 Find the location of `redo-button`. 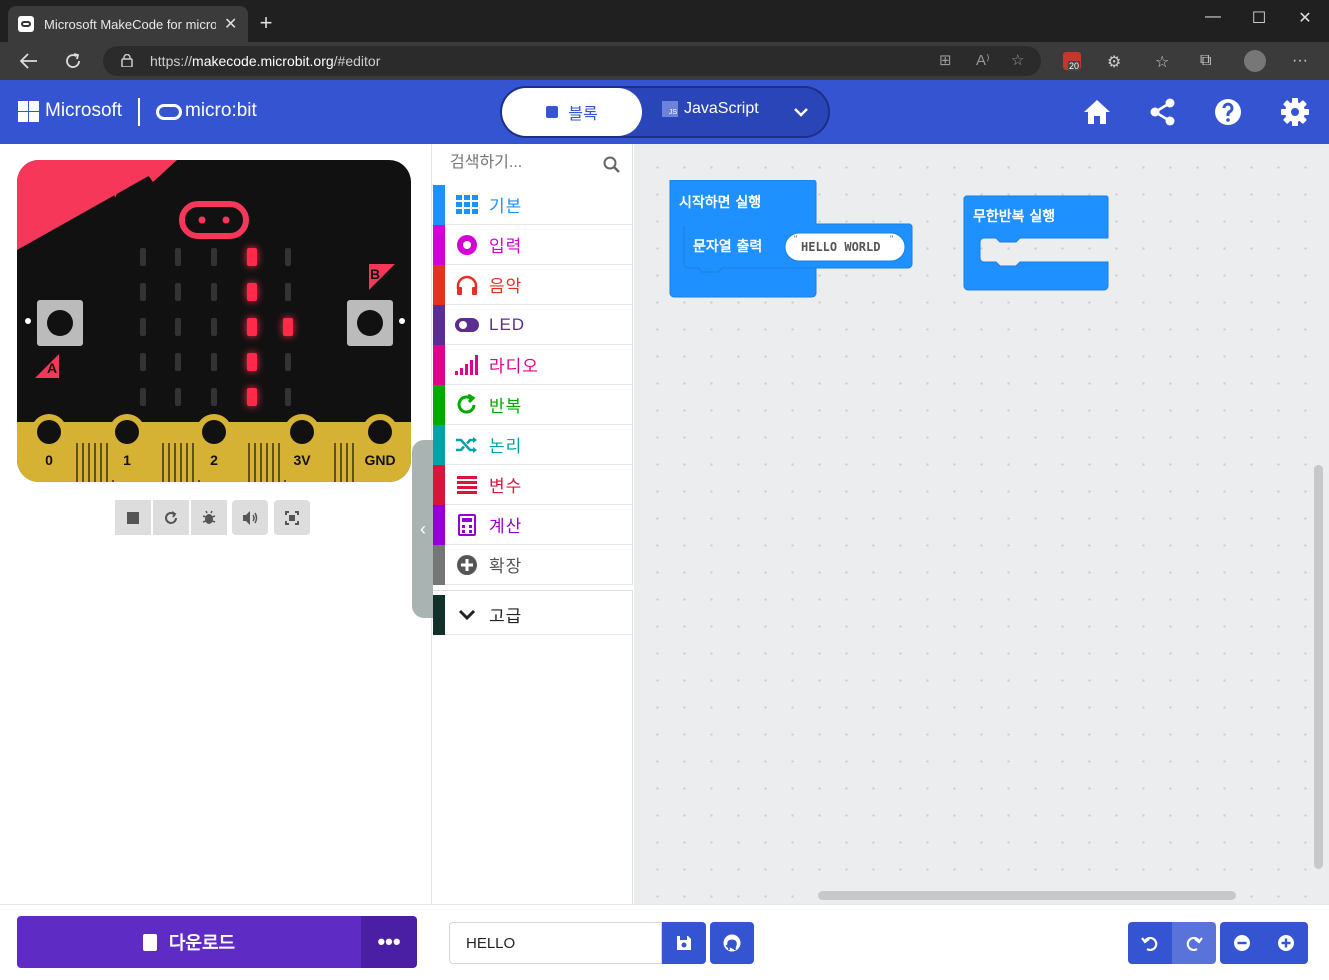

redo-button is located at coordinates (1194, 943).